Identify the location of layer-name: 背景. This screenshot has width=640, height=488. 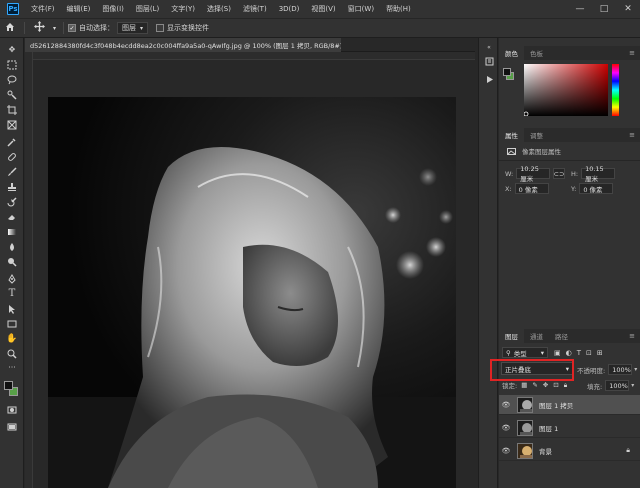
(545, 451).